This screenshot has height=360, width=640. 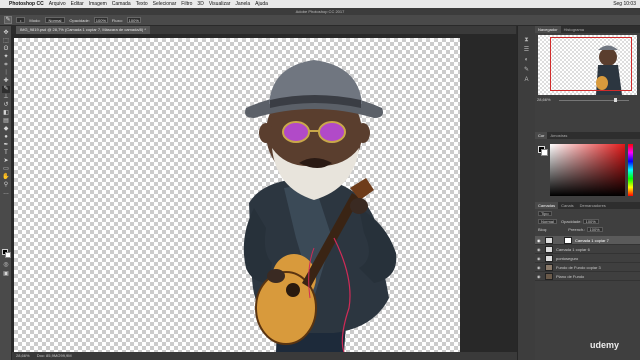 What do you see at coordinates (571, 221) in the screenshot?
I see `layer-opacity-label: Opacidade:` at bounding box center [571, 221].